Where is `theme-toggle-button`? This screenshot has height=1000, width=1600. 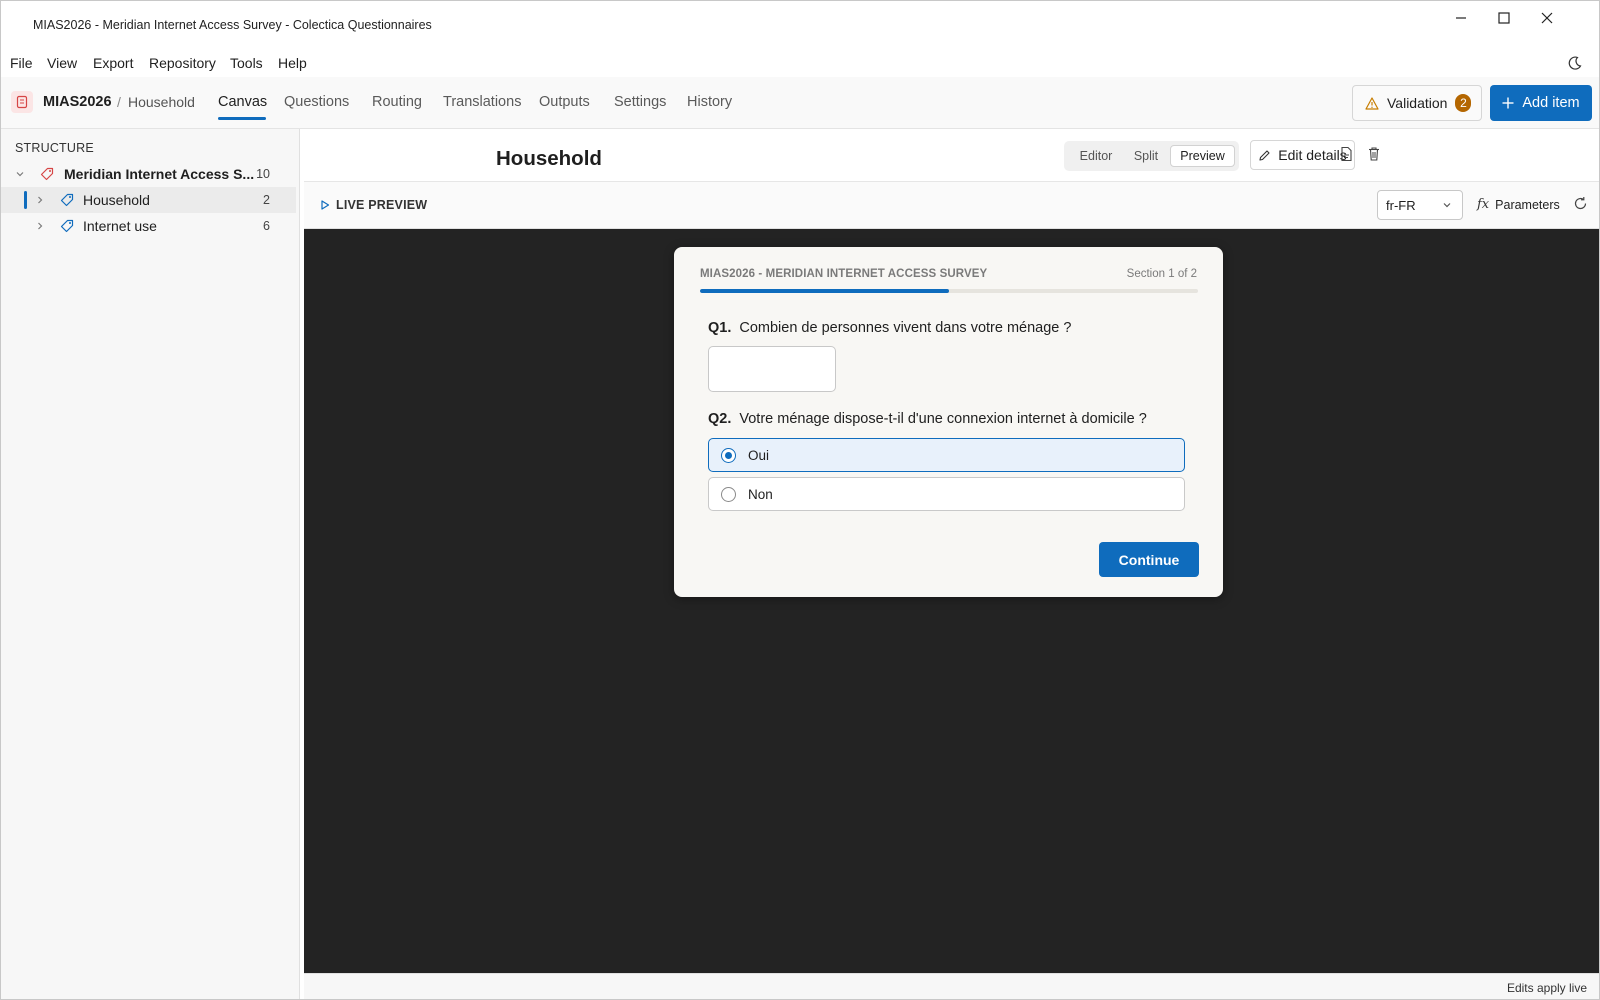
theme-toggle-button is located at coordinates (1575, 65).